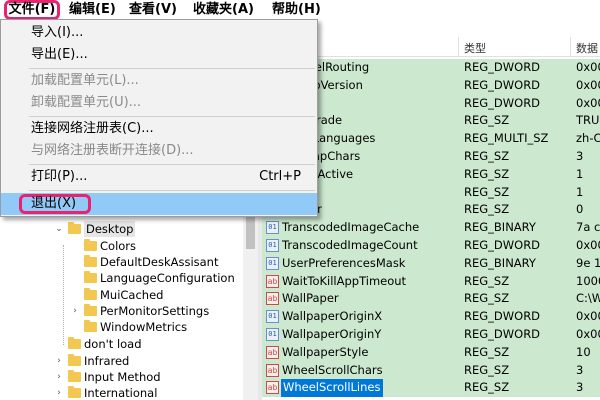 This screenshot has height=400, width=600. Describe the element at coordinates (296, 9) in the screenshot. I see `menu-help: 帮助(H)` at that location.